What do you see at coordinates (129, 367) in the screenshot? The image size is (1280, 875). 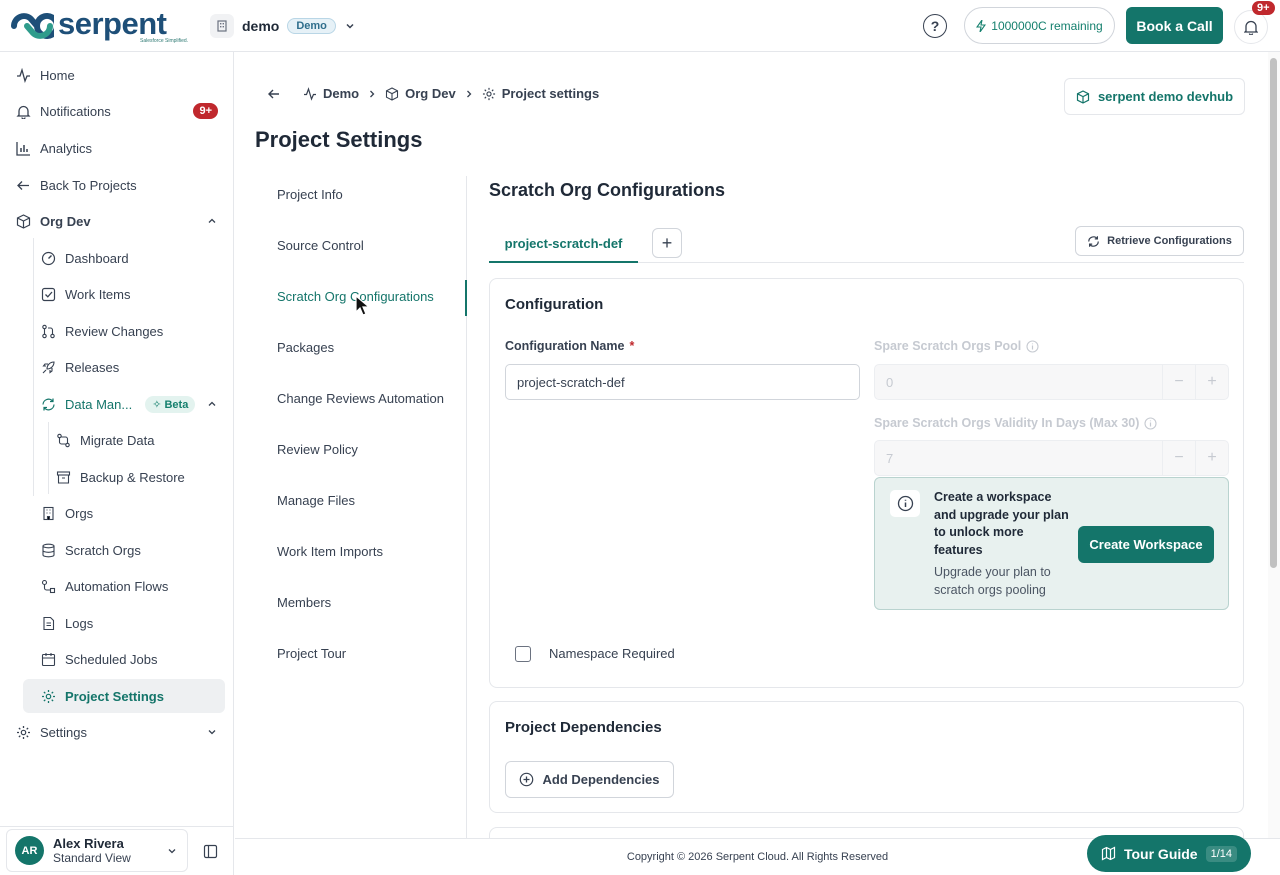 I see `sidebar-item-releases: Releases` at bounding box center [129, 367].